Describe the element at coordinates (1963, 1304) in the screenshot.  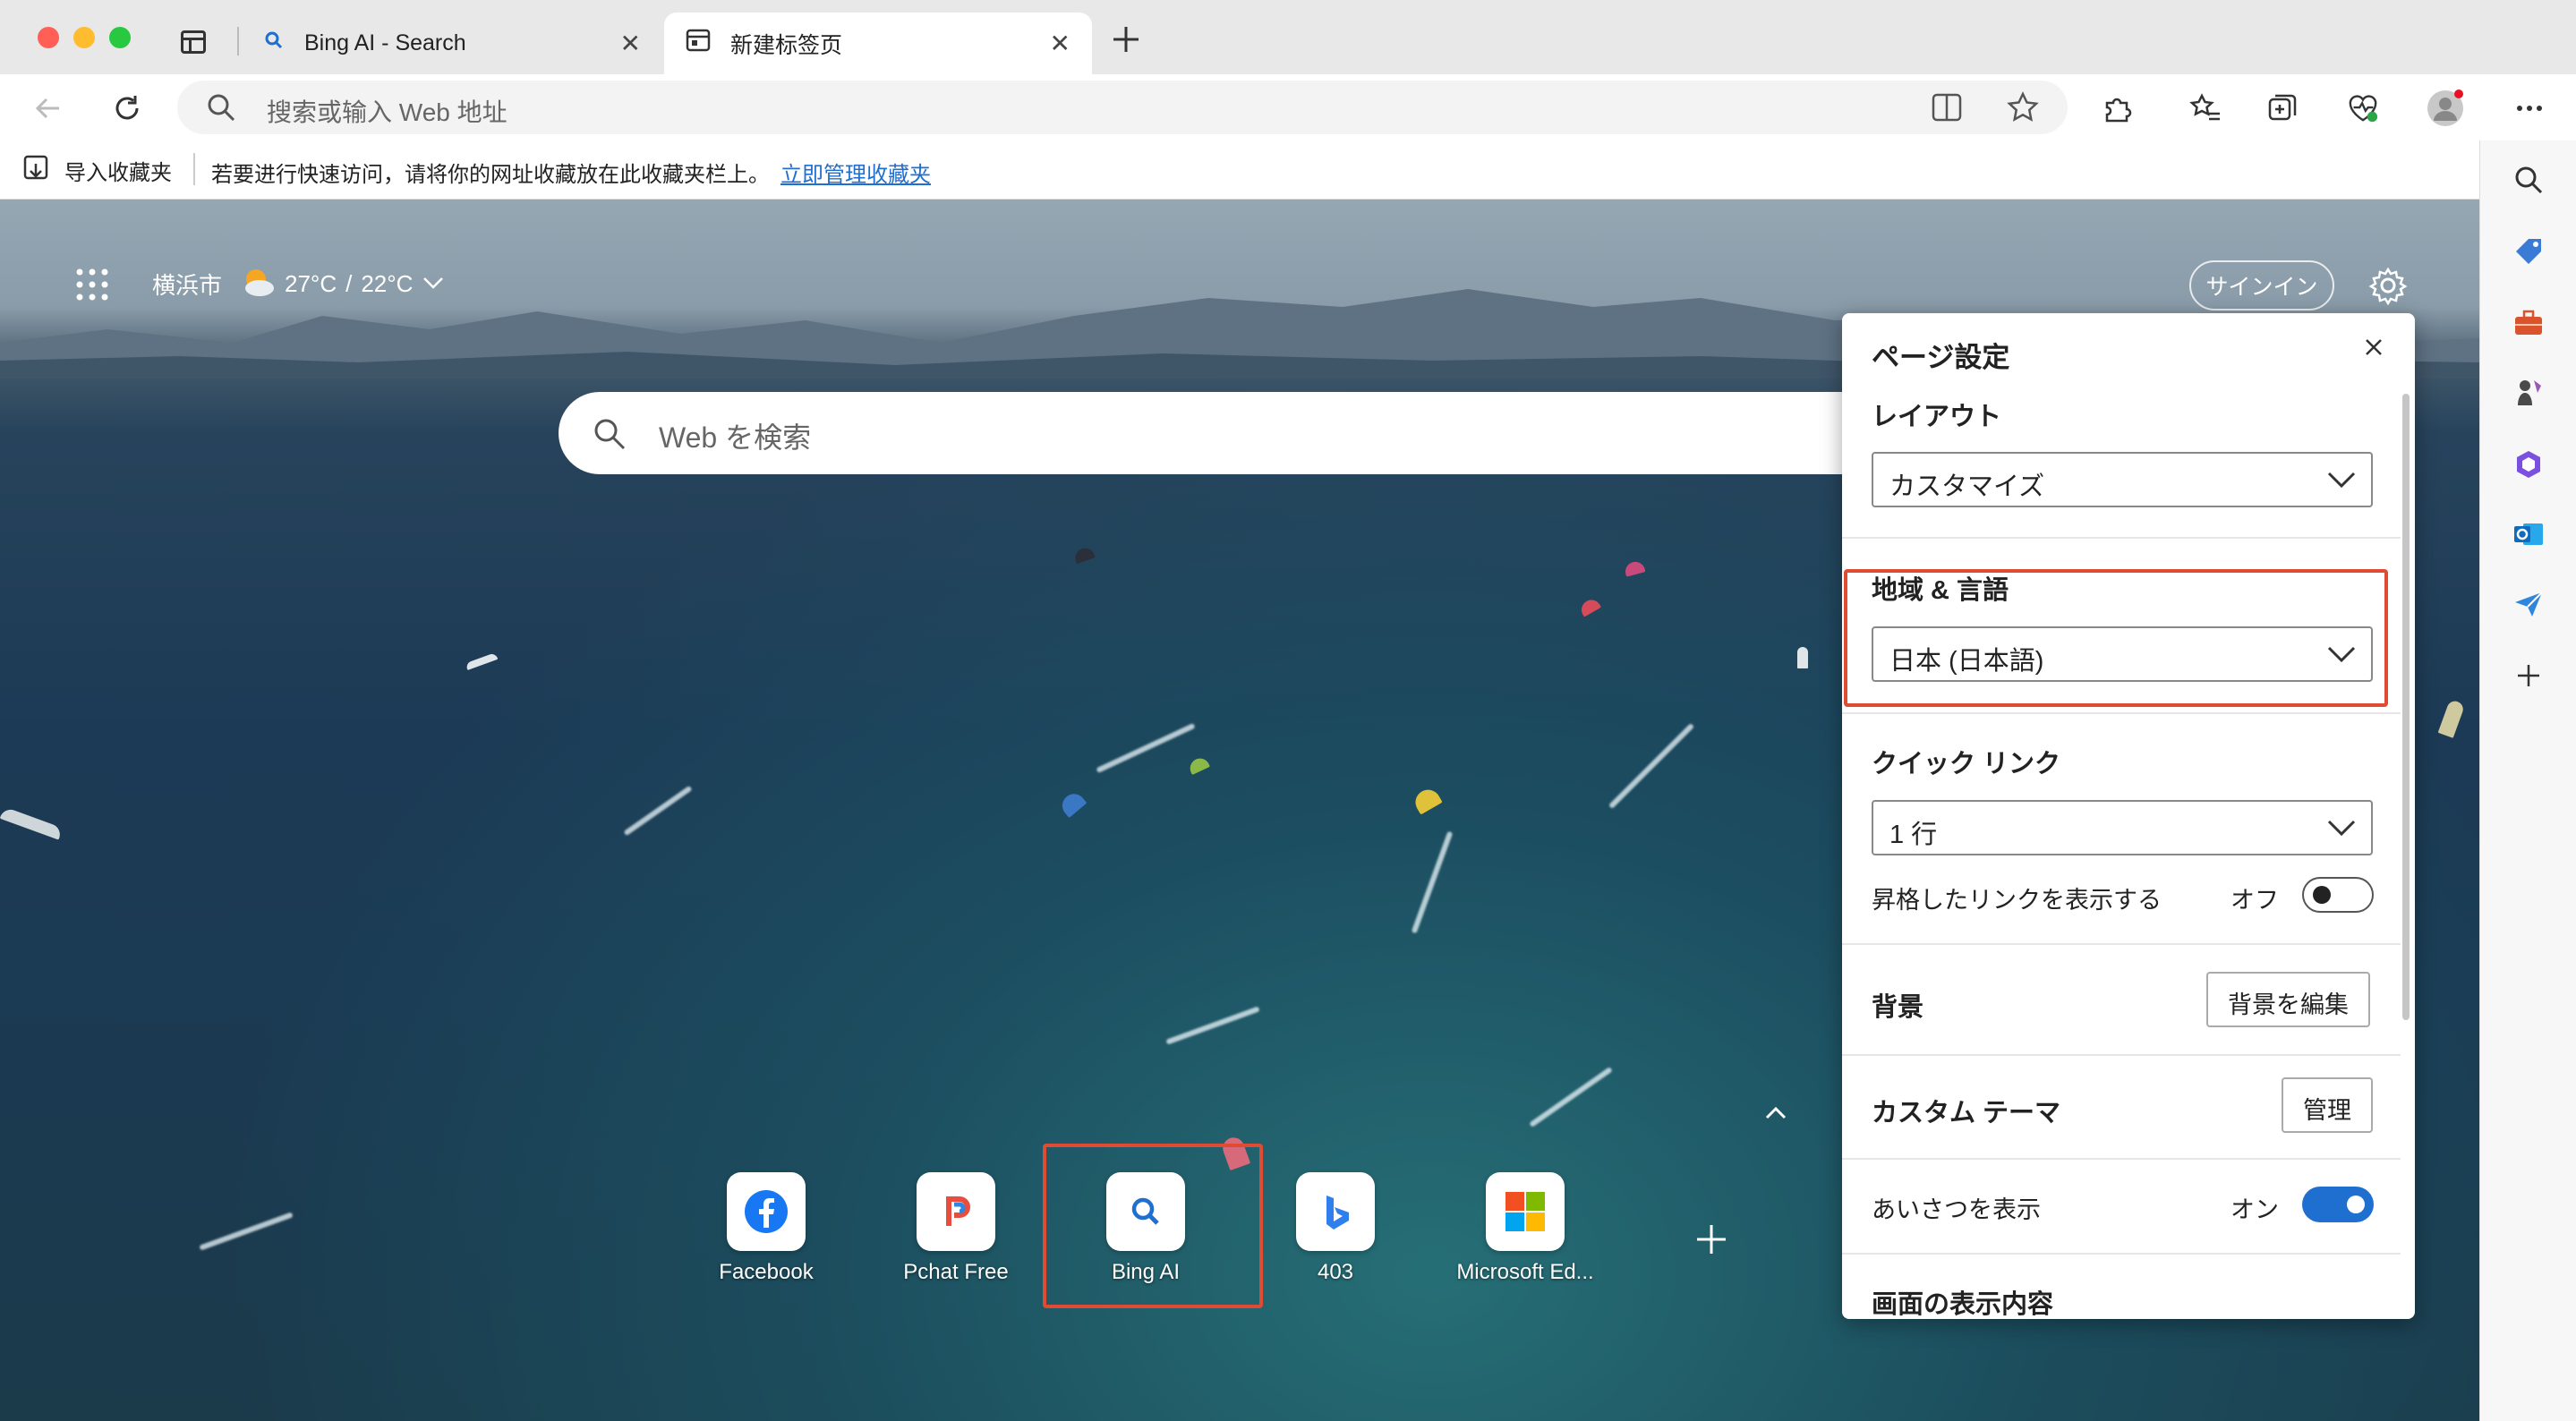
I see `display-content-heading: 画面の表示内容` at that location.